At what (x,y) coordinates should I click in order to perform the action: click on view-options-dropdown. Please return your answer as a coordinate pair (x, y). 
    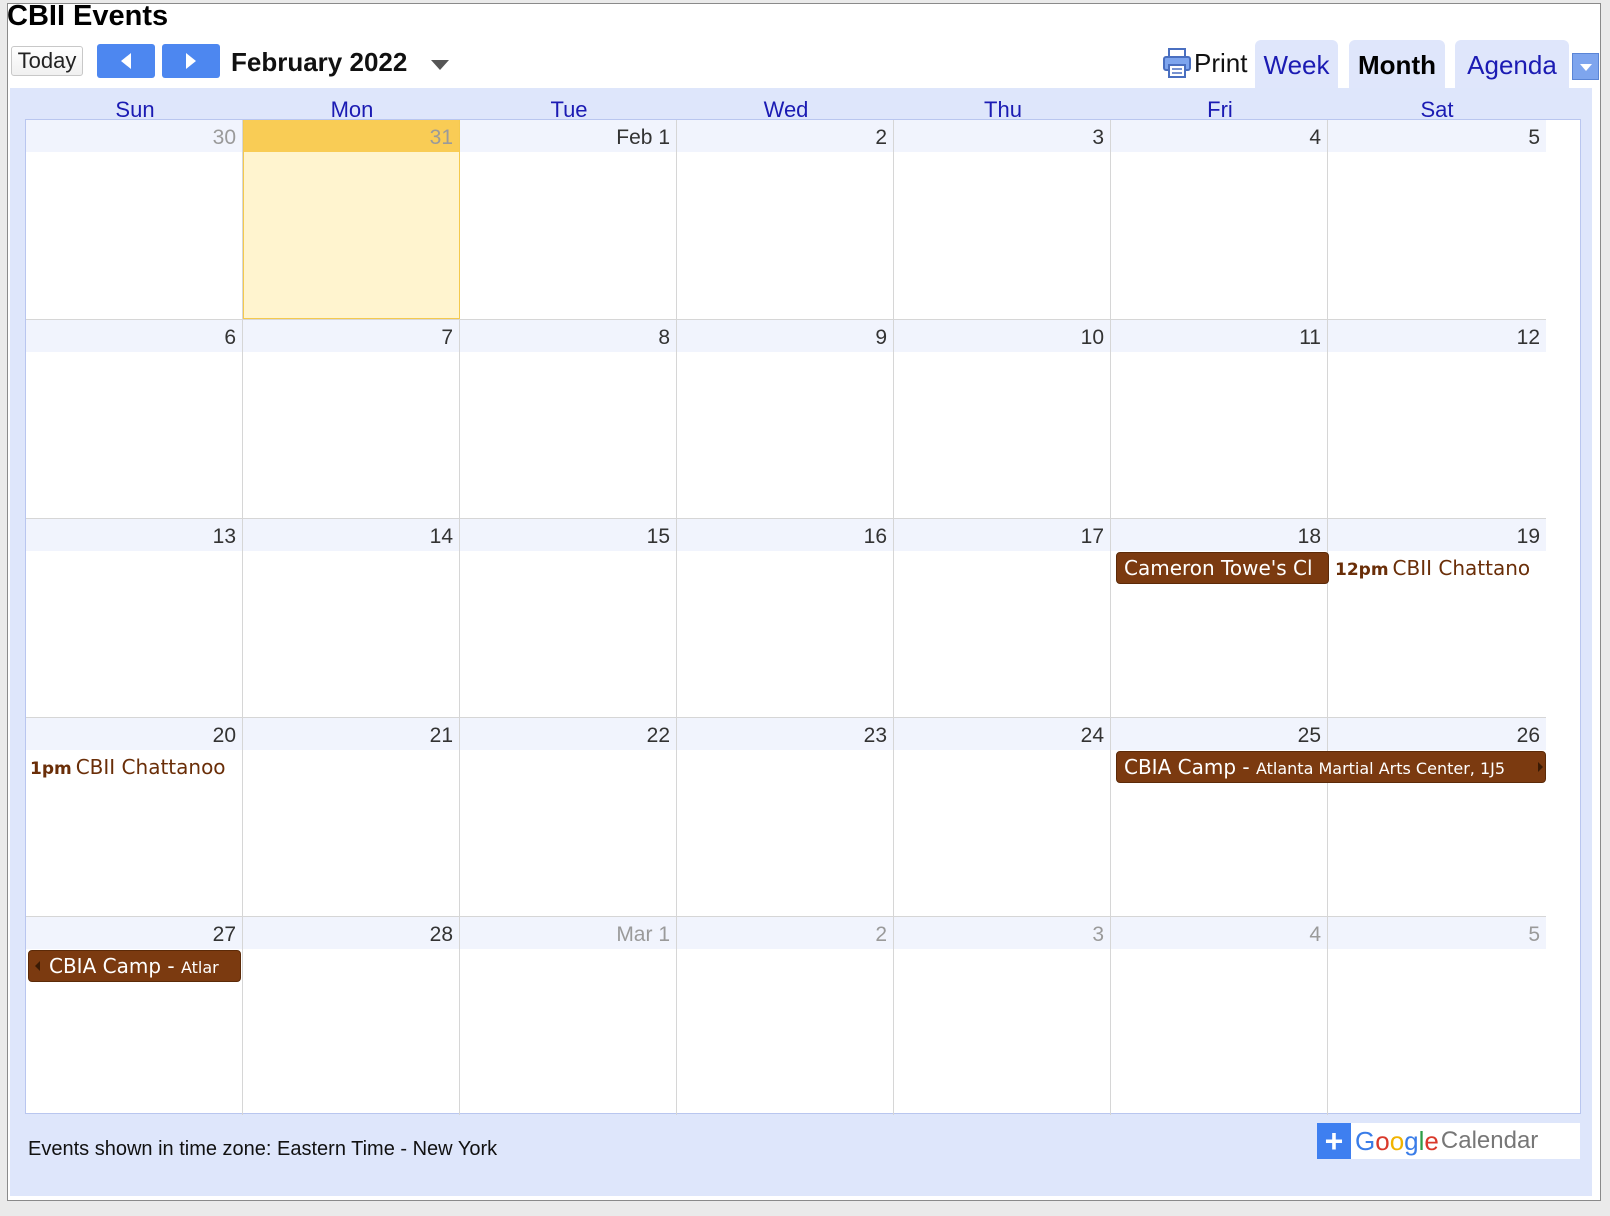
    Looking at the image, I should click on (1585, 66).